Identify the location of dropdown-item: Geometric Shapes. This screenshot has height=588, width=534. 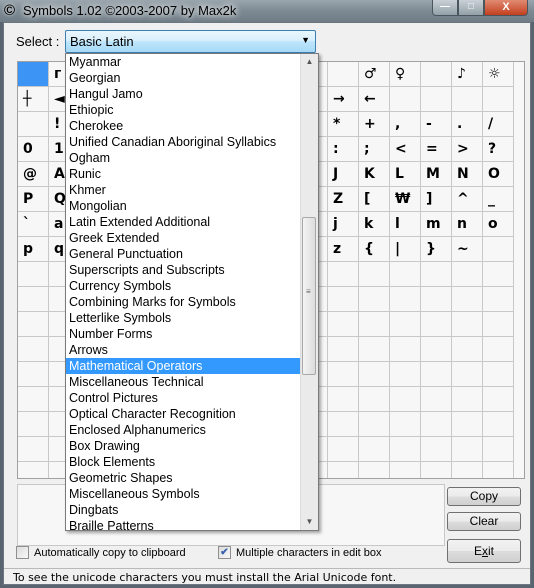
(183, 478).